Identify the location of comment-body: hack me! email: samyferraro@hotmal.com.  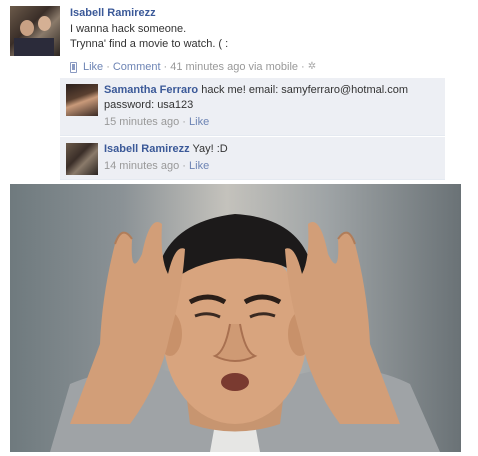
(305, 90).